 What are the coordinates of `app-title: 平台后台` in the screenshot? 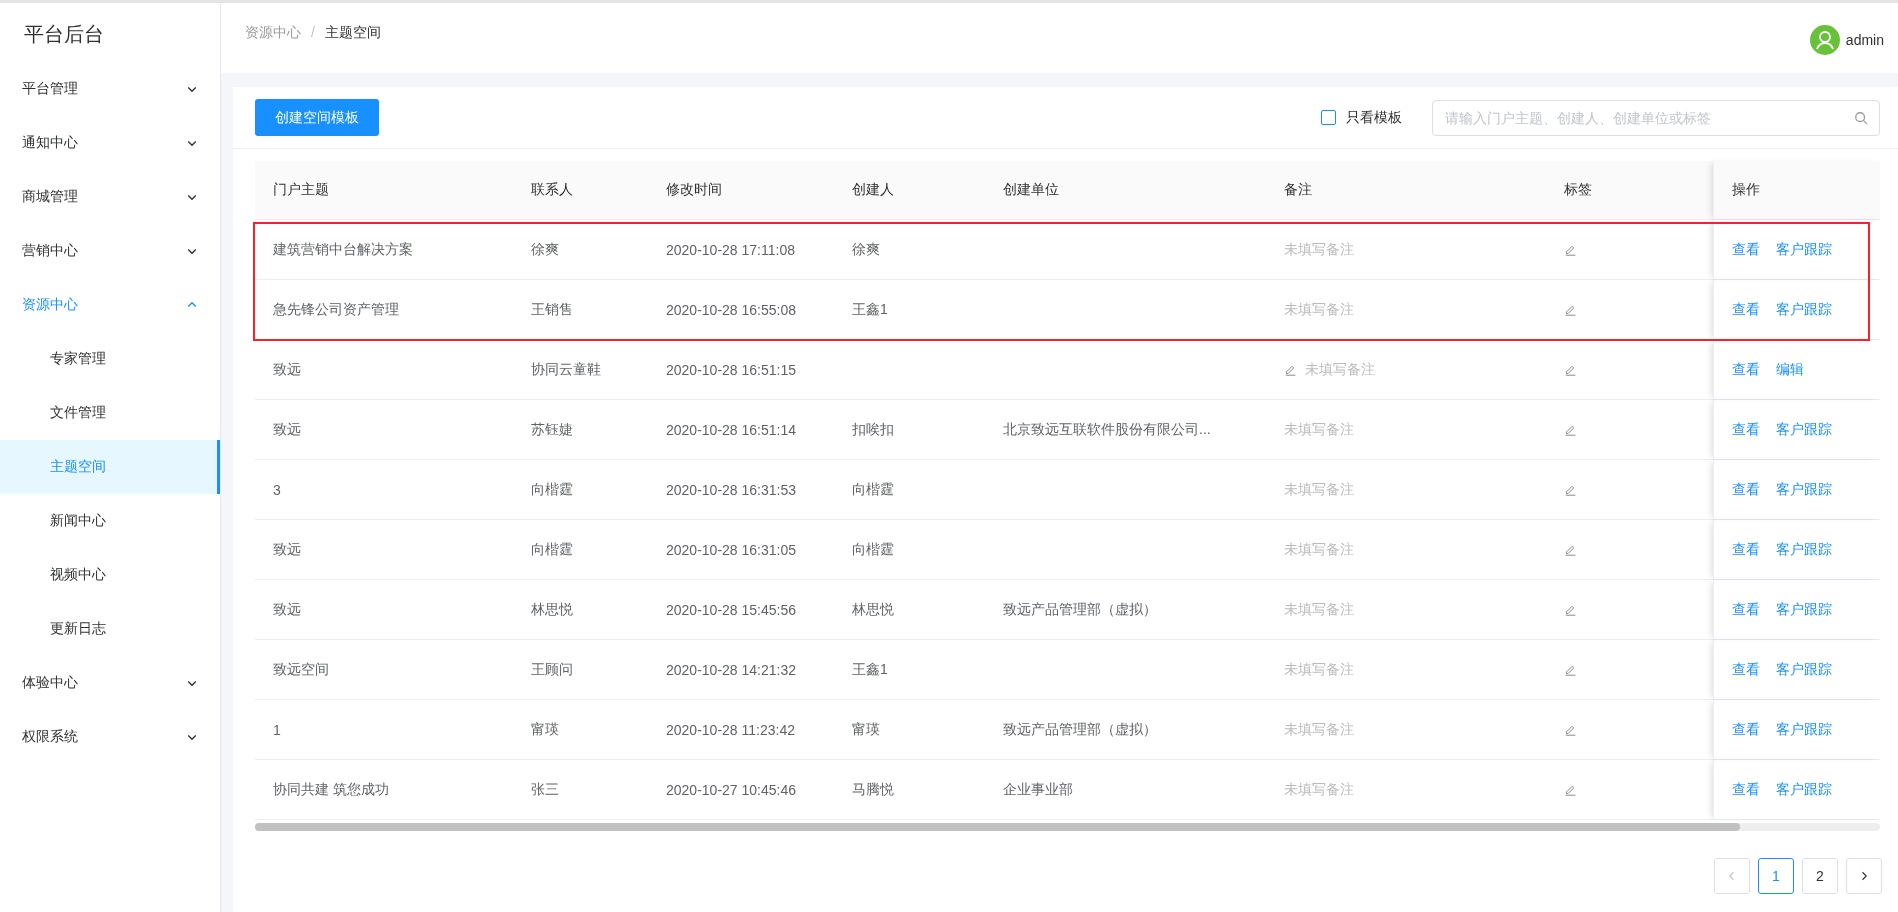 It's located at (64, 34).